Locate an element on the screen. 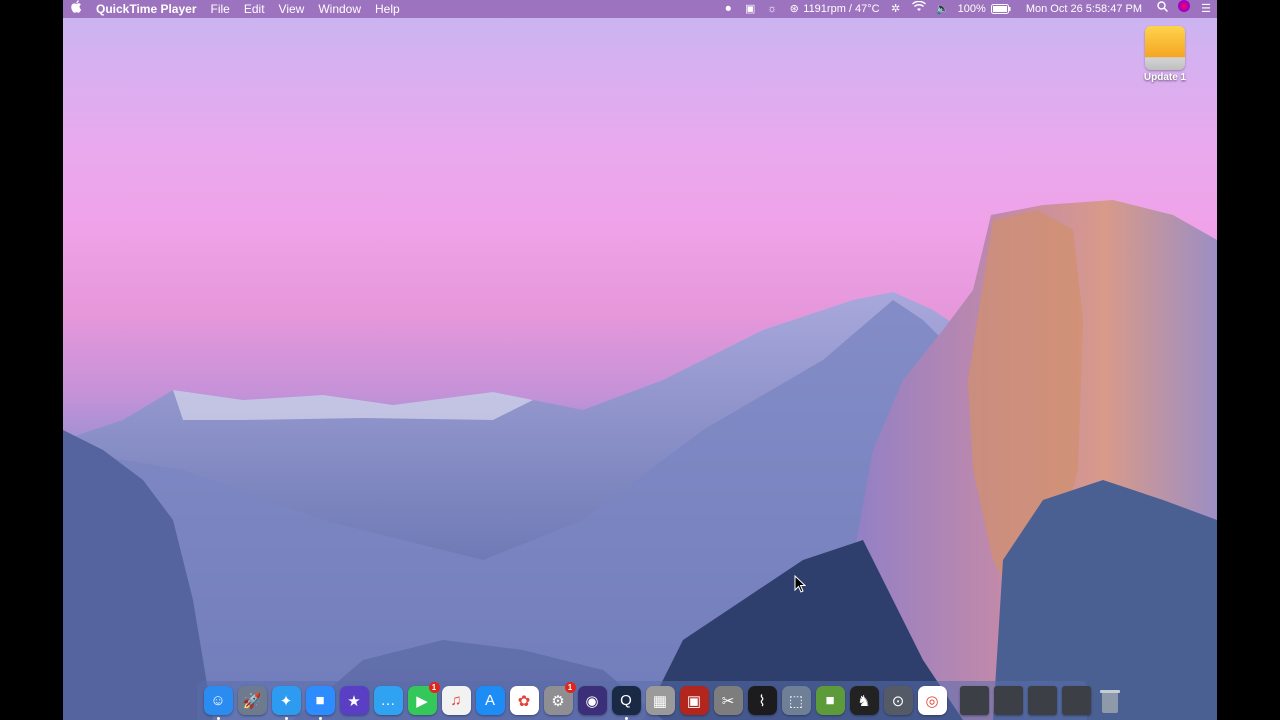 The height and width of the screenshot is (720, 1280). music-glyph: ♫ is located at coordinates (456, 700).